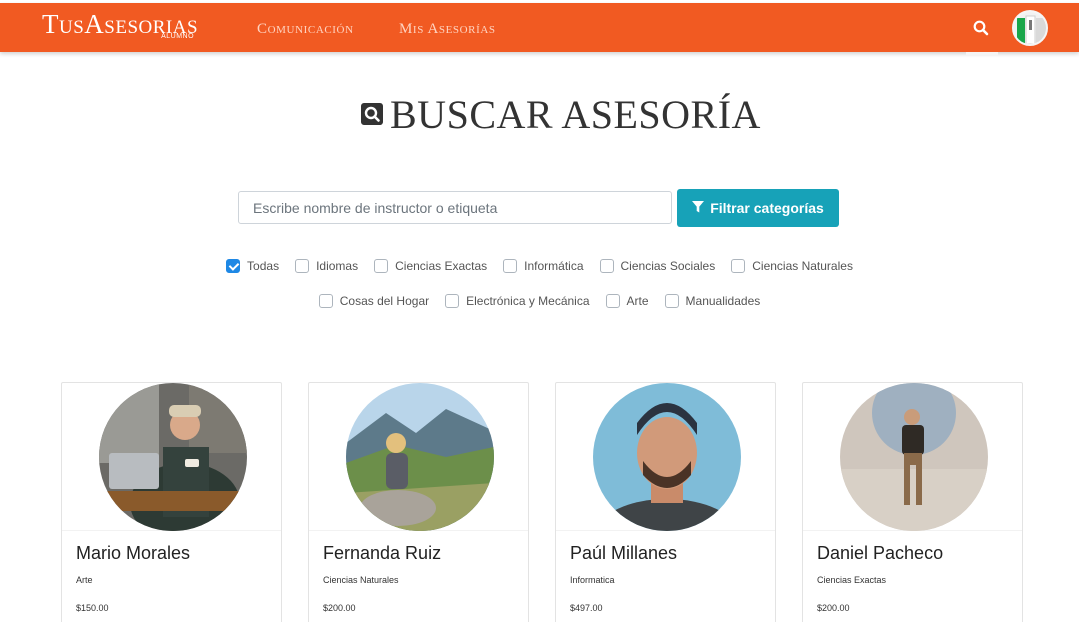  I want to click on filter-icon, so click(698, 208).